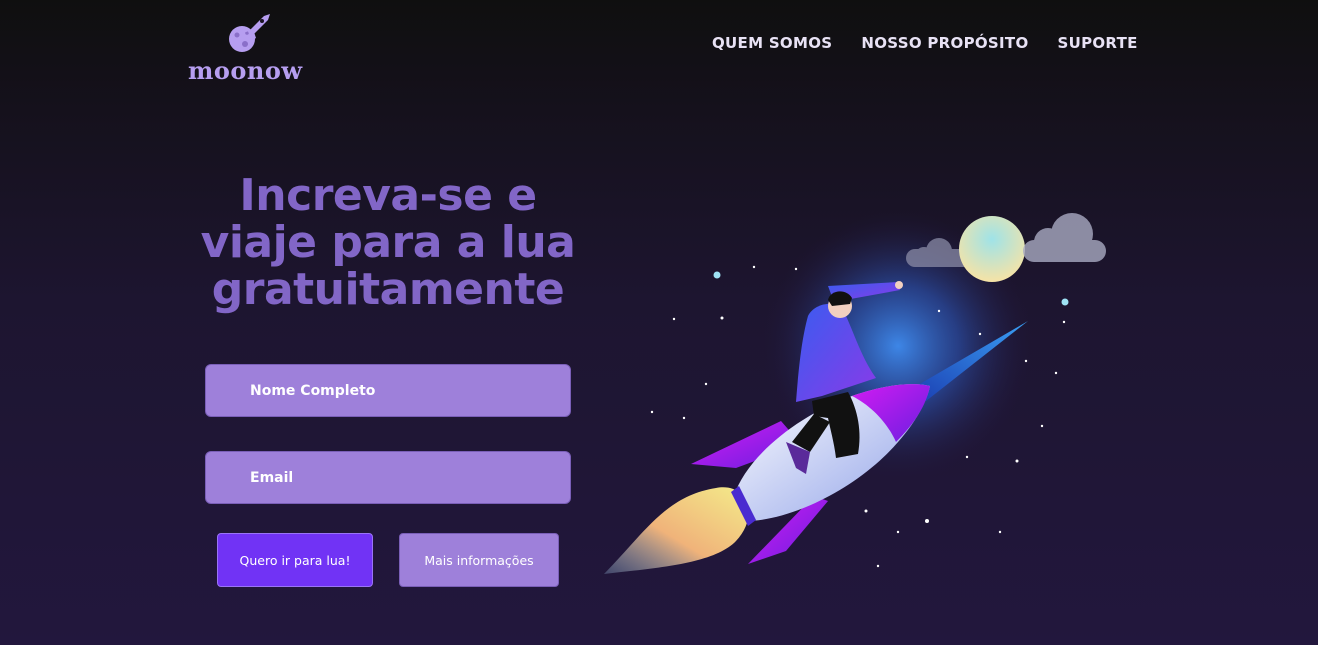 The image size is (1318, 645). I want to click on headline-line-1: Increva-se e, so click(388, 195).